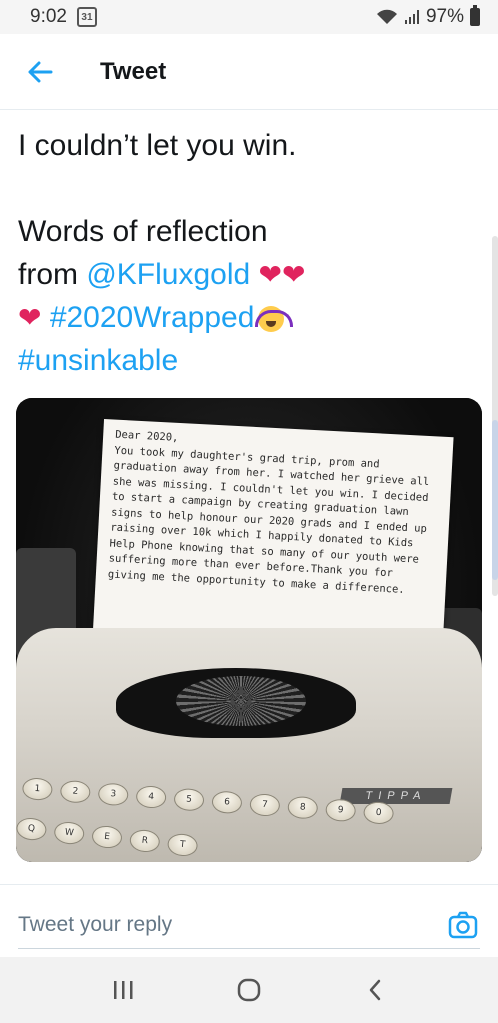  I want to click on recent-apps-button, so click(123, 990).